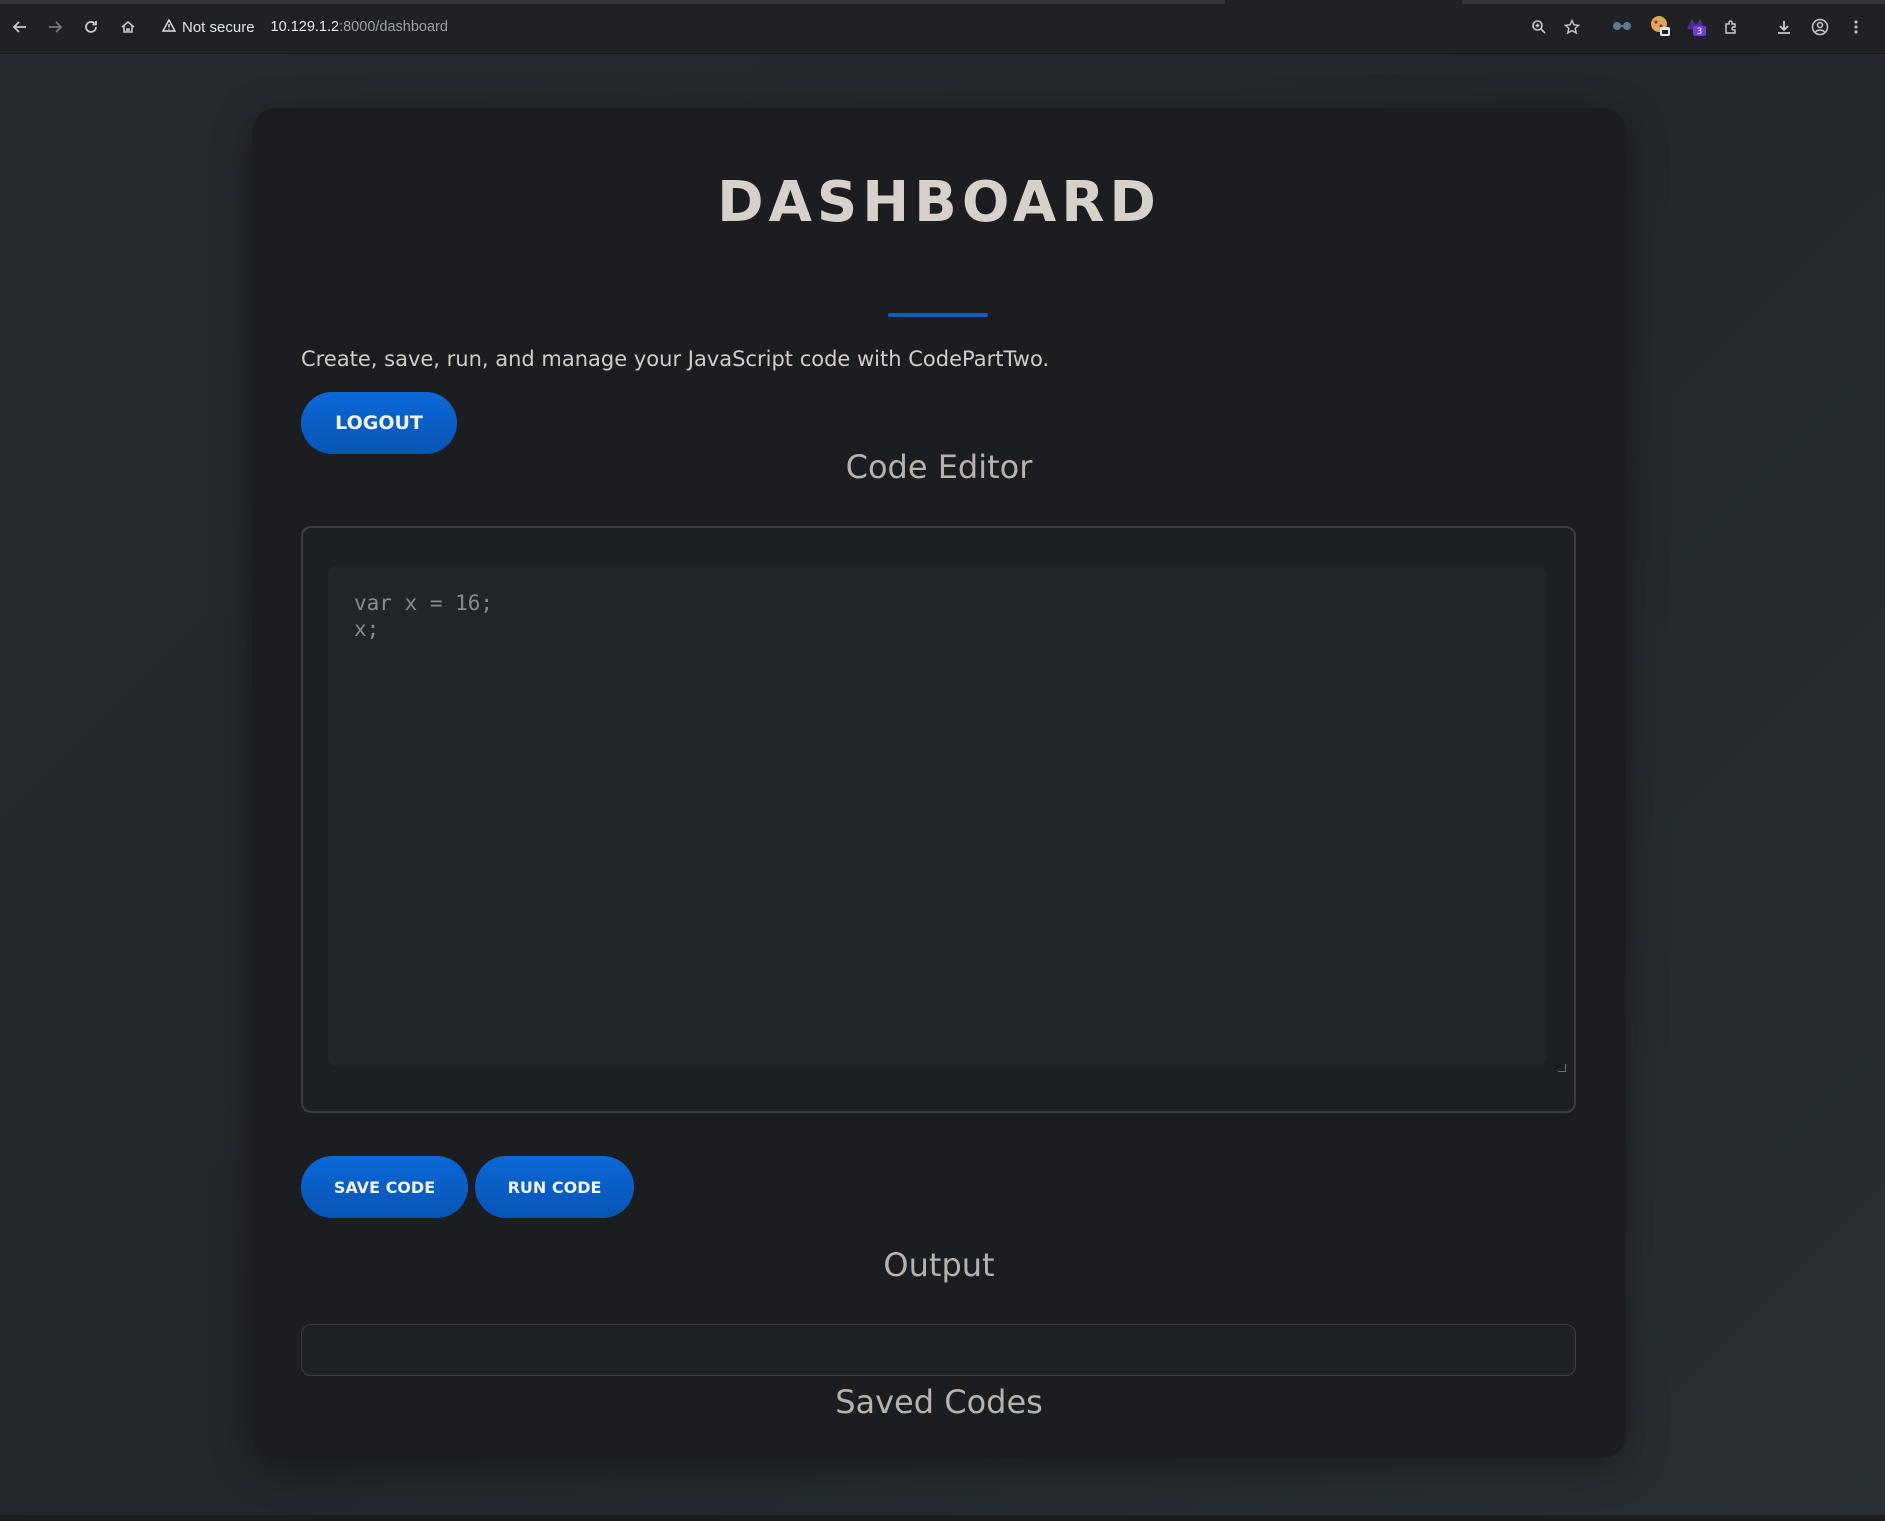 The width and height of the screenshot is (1885, 1521). What do you see at coordinates (128, 27) in the screenshot?
I see `home-icon` at bounding box center [128, 27].